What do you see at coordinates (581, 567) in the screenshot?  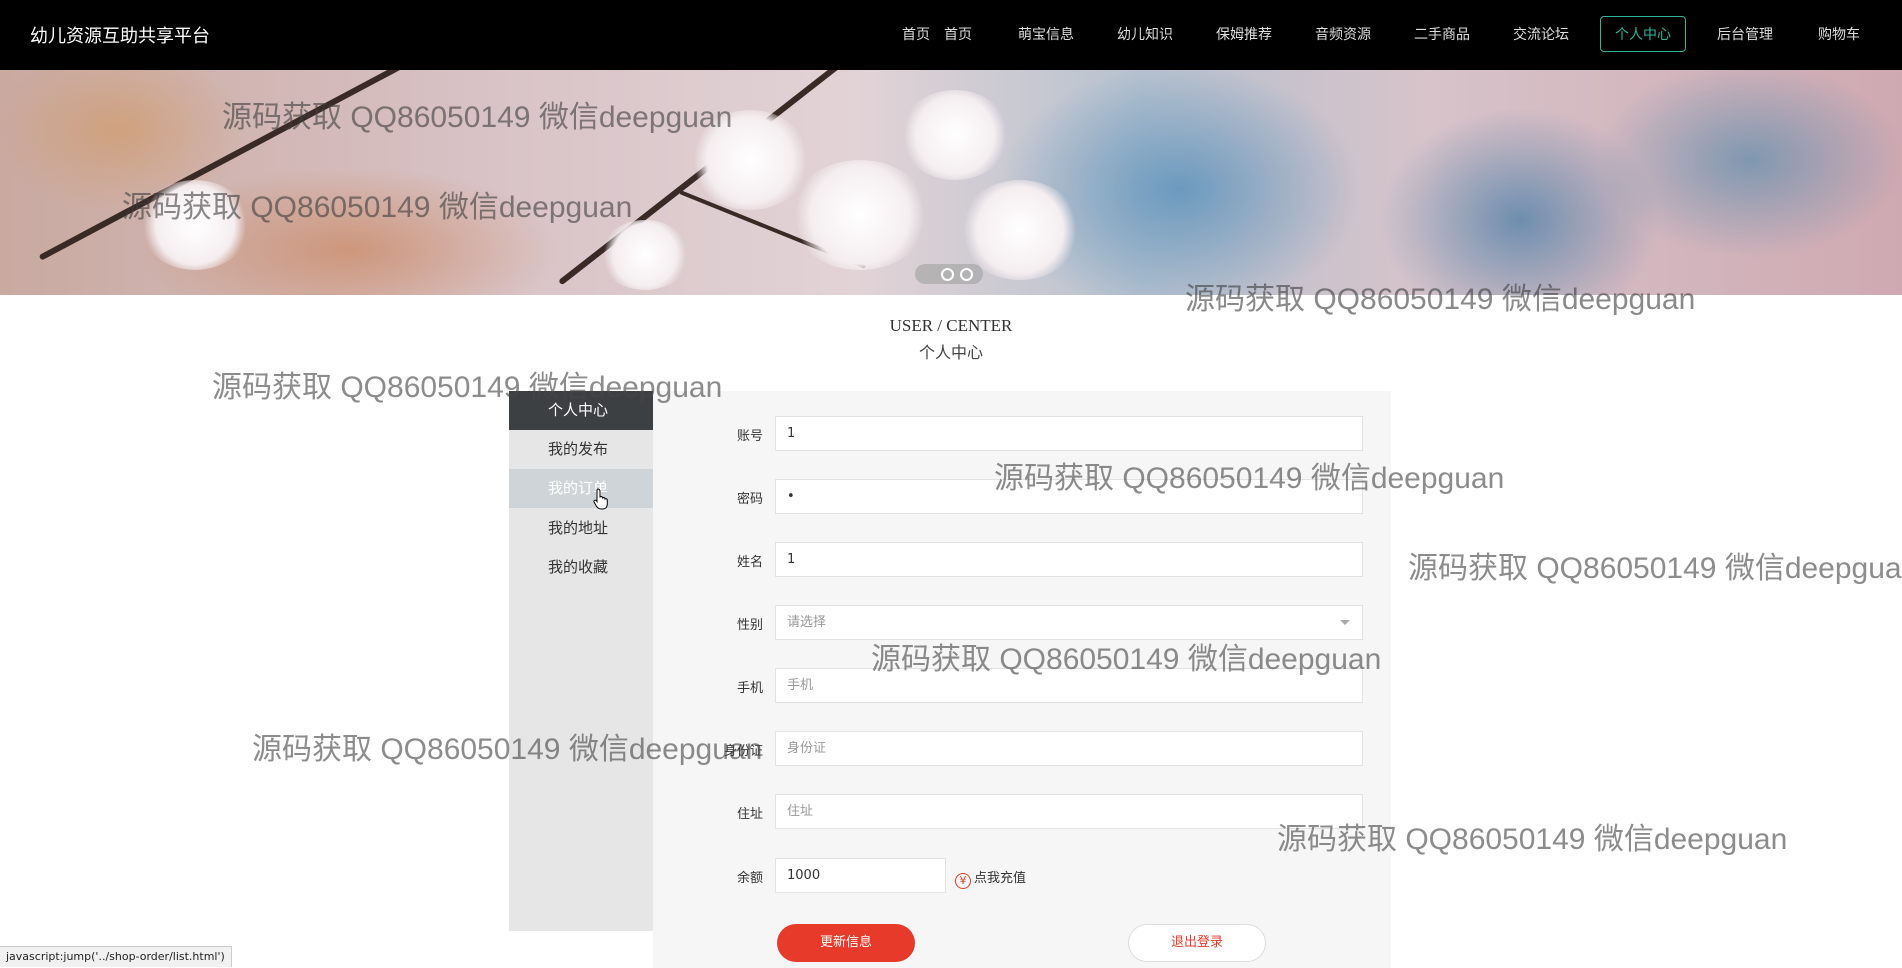 I see `sidebar-item-my-favorites: 我的收藏` at bounding box center [581, 567].